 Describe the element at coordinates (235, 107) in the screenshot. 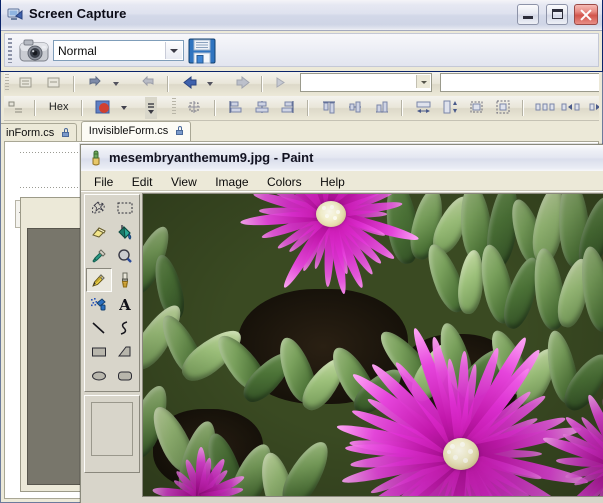

I see `align-lefts-icon` at that location.